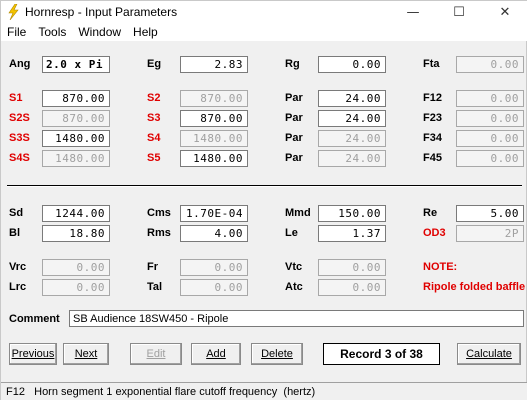  Describe the element at coordinates (352, 138) in the screenshot. I see `field-par-3: 24.00` at that location.